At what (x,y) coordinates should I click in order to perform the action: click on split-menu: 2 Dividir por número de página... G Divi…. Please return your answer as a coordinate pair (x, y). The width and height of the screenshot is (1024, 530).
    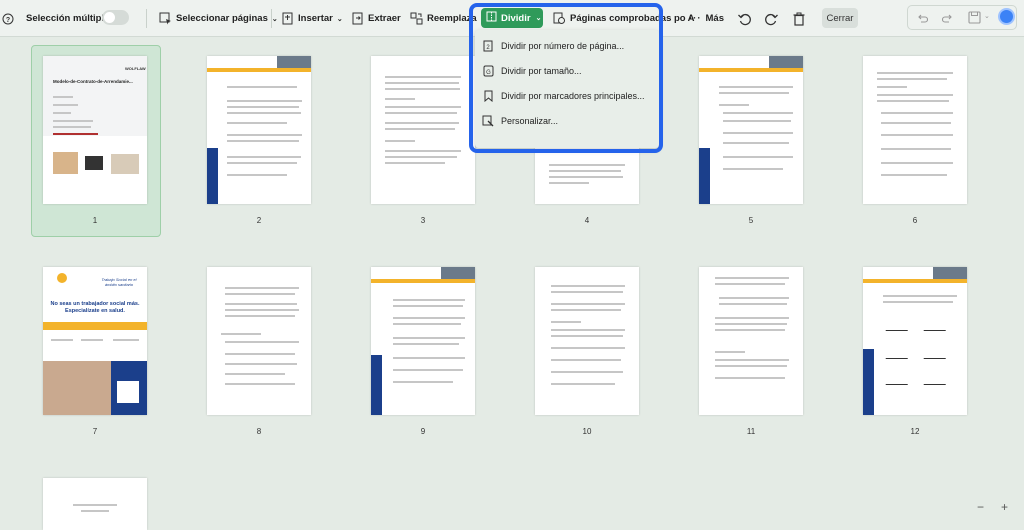
    Looking at the image, I should click on (567, 89).